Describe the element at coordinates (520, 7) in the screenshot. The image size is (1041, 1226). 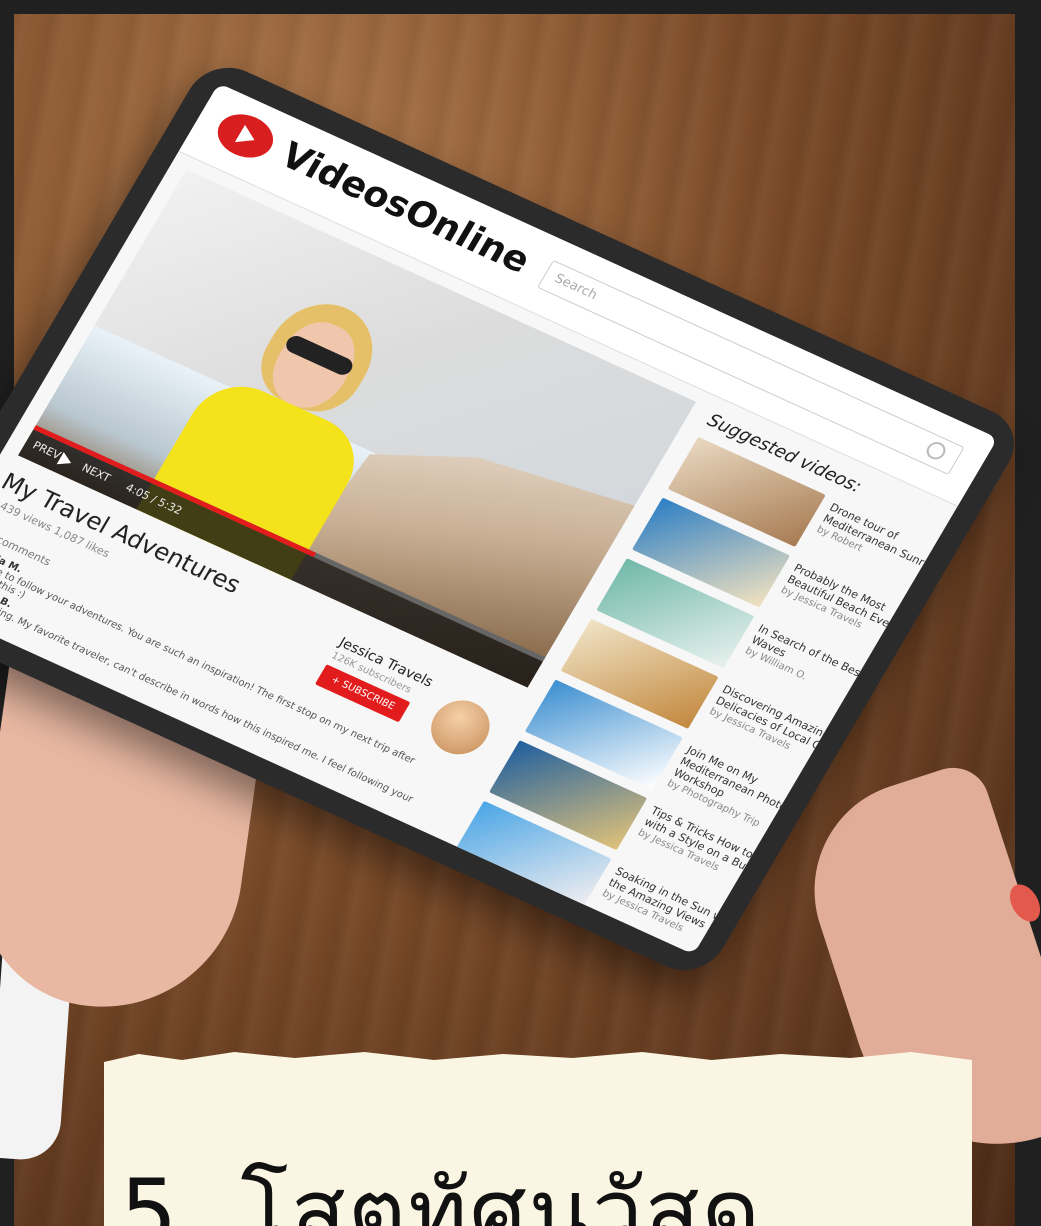
I see `dark-border-top` at that location.